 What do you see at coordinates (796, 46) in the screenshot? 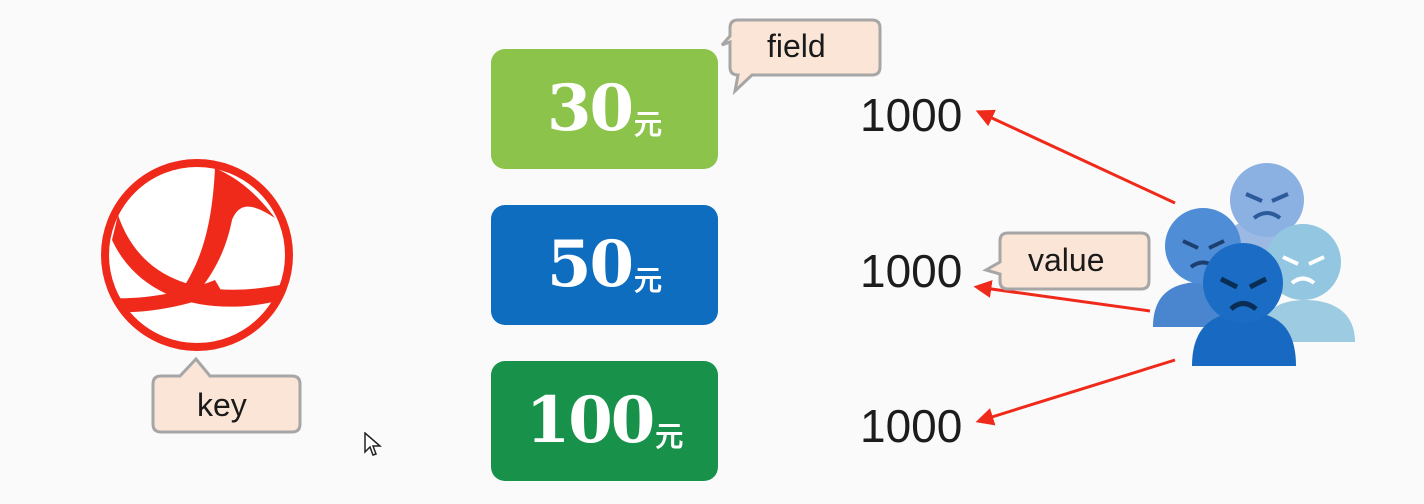
I see `field-label: field` at bounding box center [796, 46].